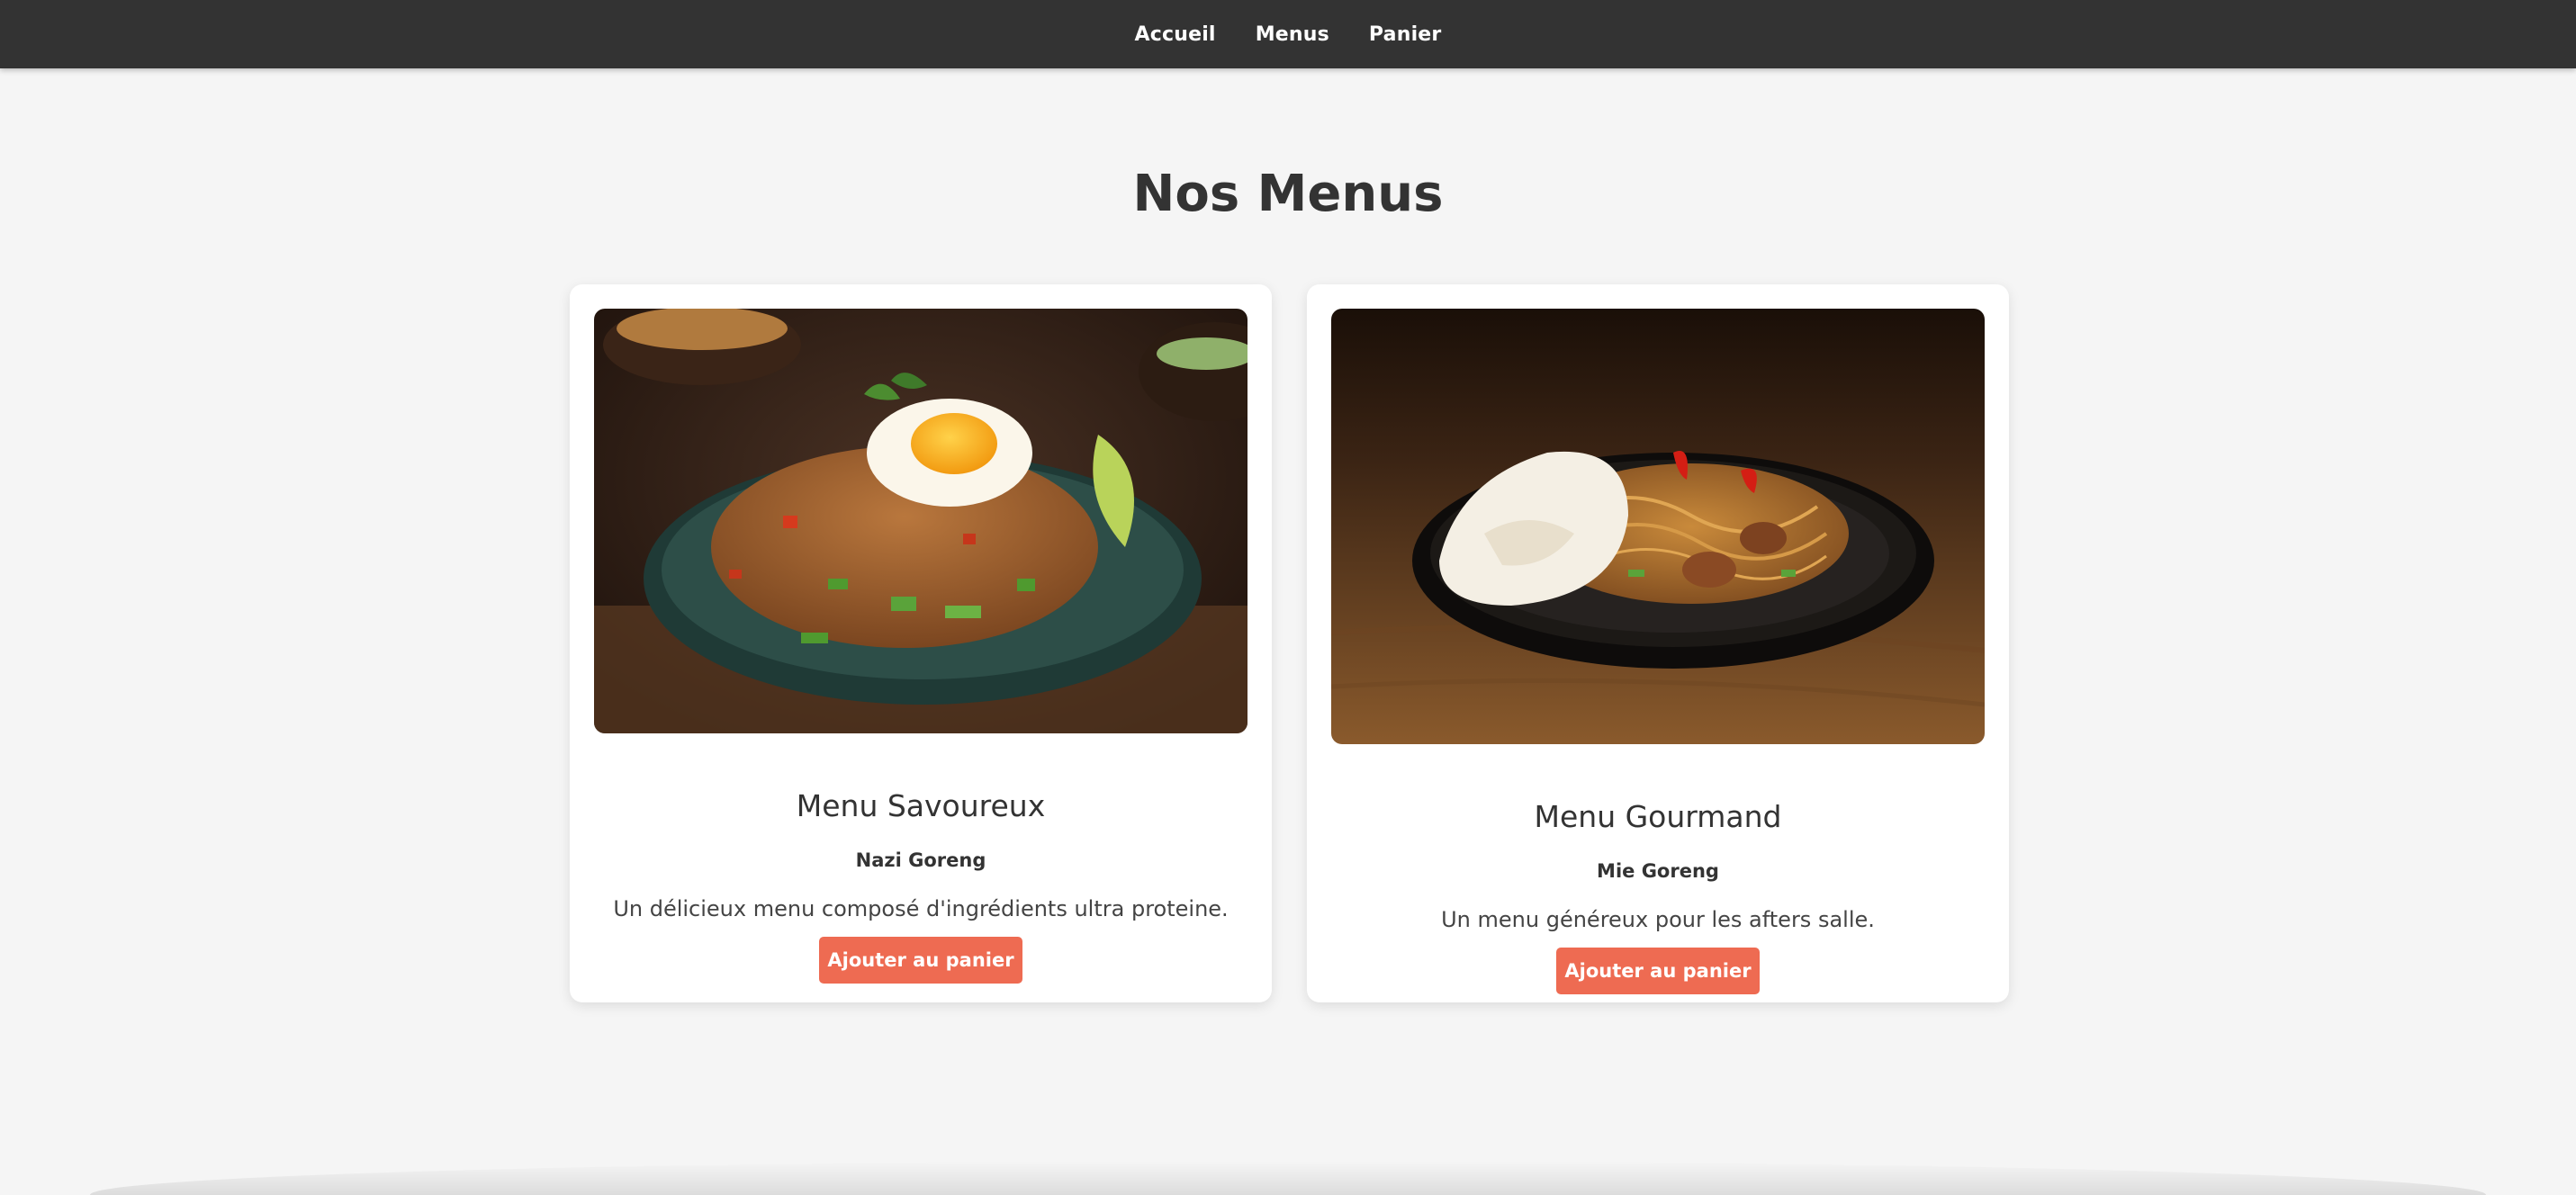  Describe the element at coordinates (920, 521) in the screenshot. I see `fried-rice-image` at that location.